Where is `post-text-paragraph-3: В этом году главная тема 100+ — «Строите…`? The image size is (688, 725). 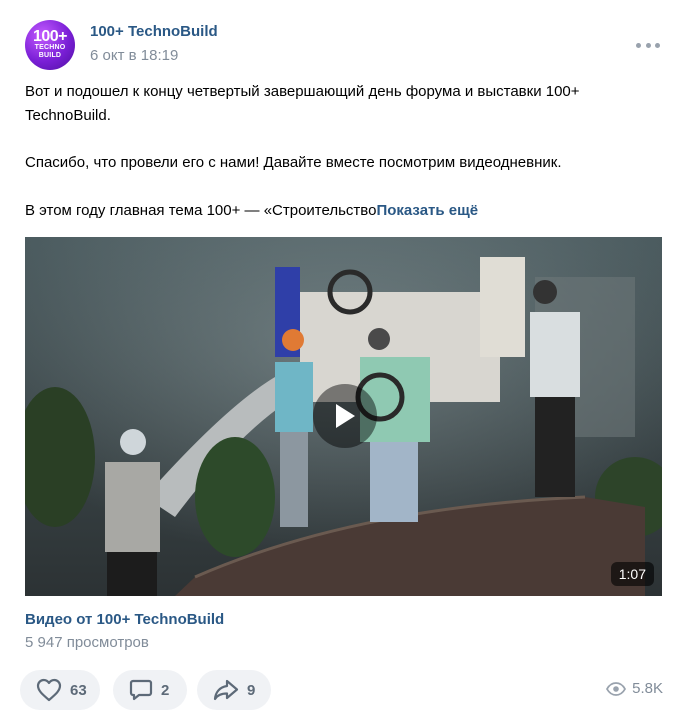
post-text-paragraph-3: В этом году главная тема 100+ — «Строите… is located at coordinates (340, 211).